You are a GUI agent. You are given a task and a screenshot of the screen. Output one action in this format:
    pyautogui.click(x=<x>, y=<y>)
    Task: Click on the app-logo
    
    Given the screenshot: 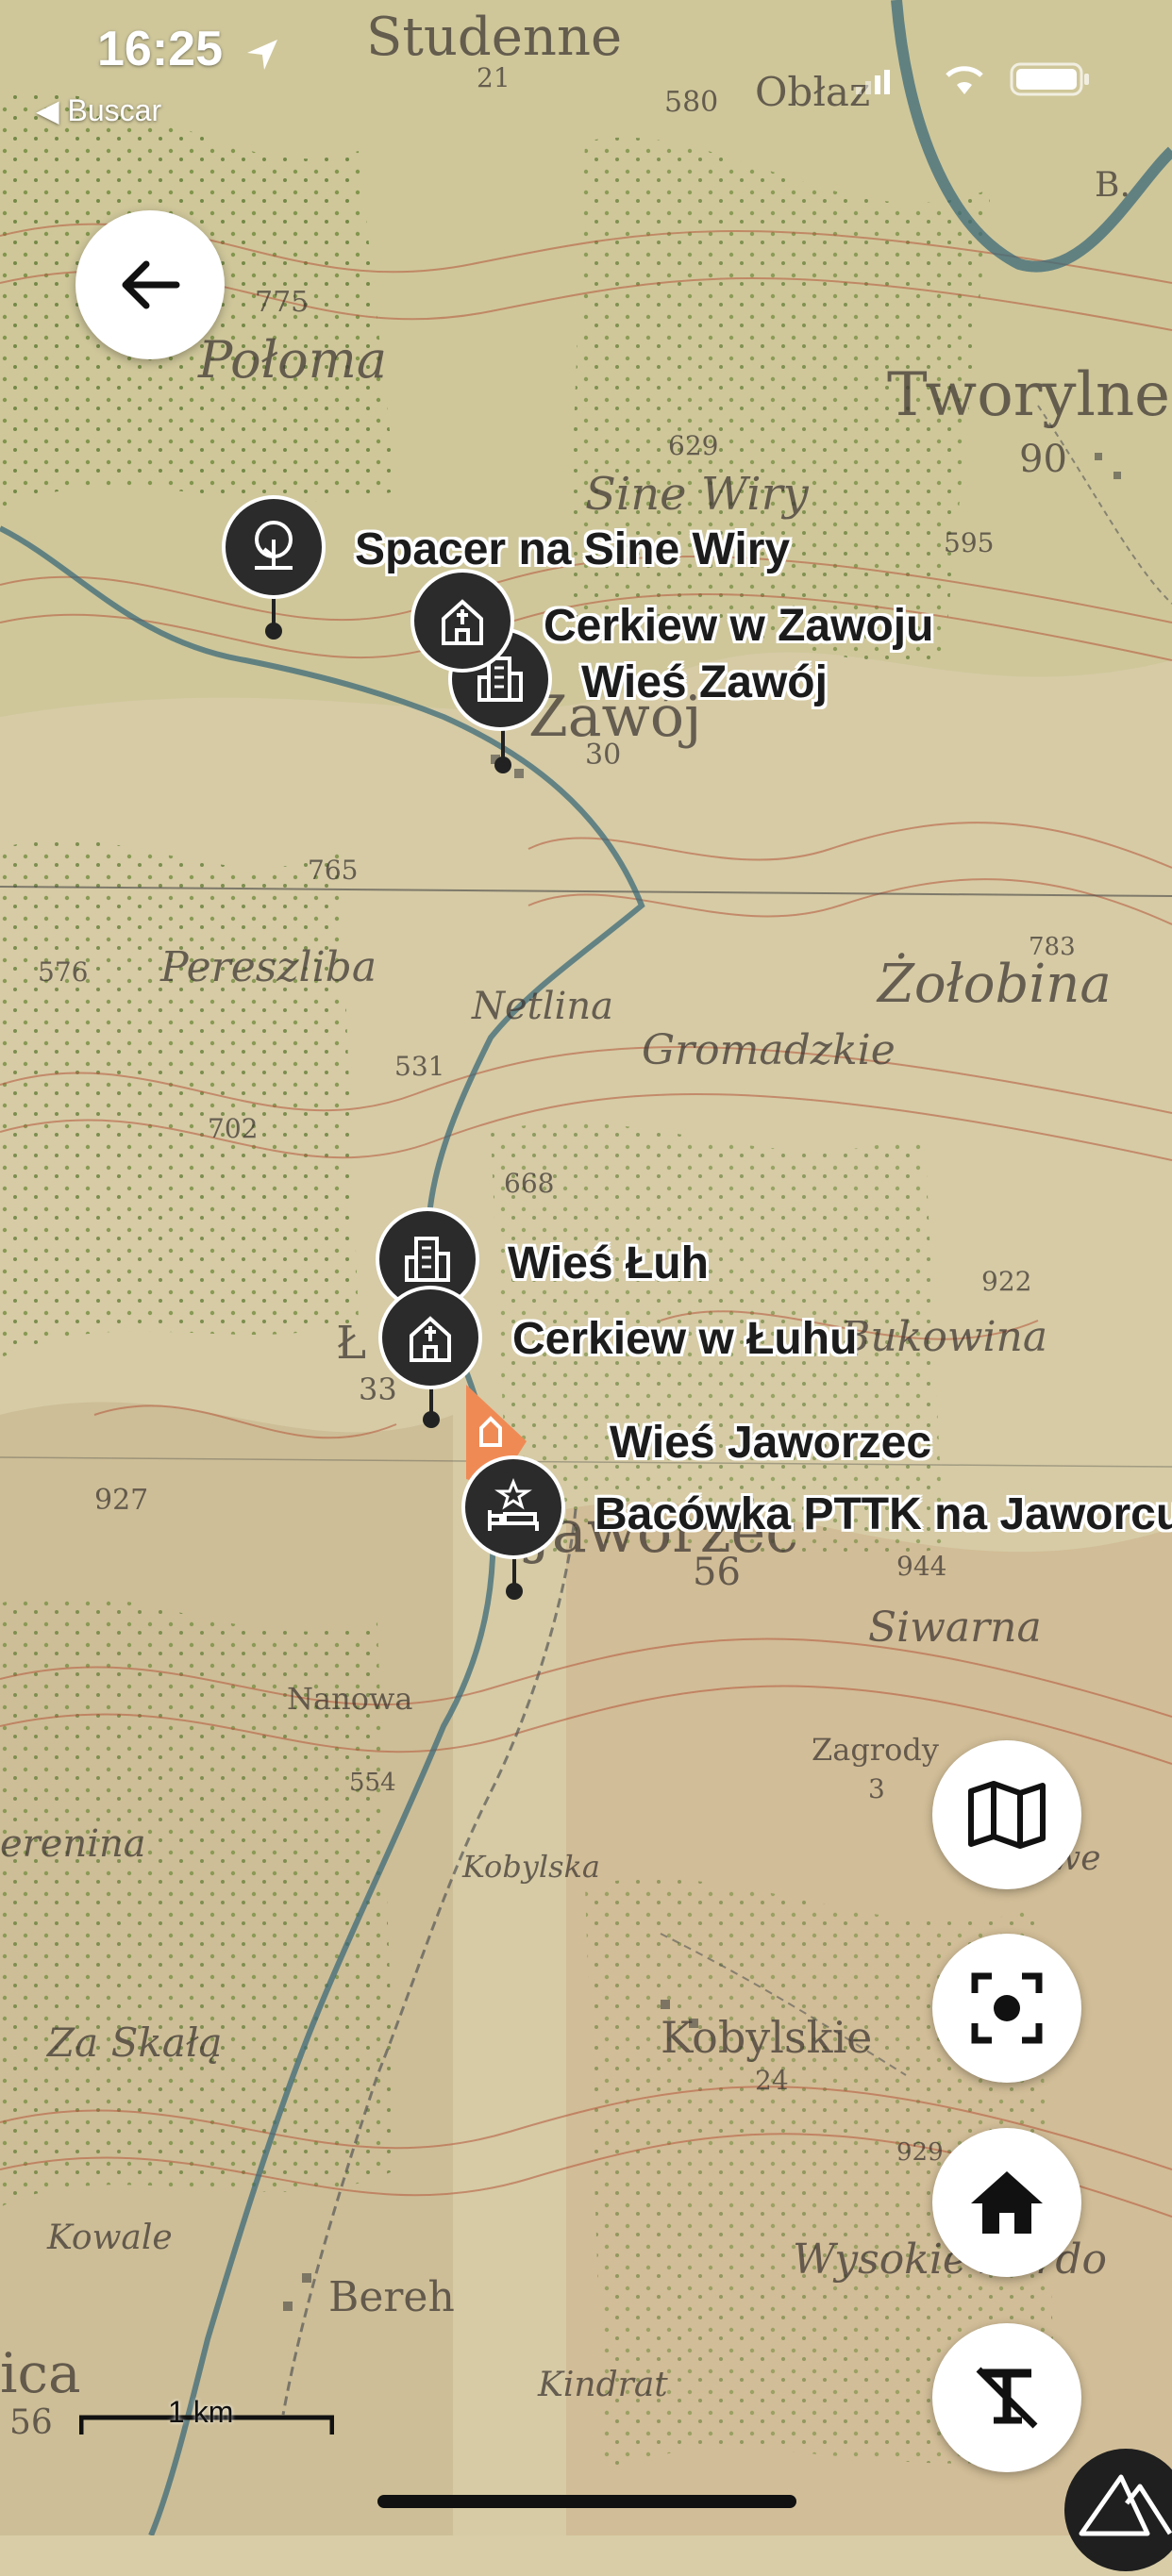 What is the action you would take?
    pyautogui.click(x=1118, y=2510)
    